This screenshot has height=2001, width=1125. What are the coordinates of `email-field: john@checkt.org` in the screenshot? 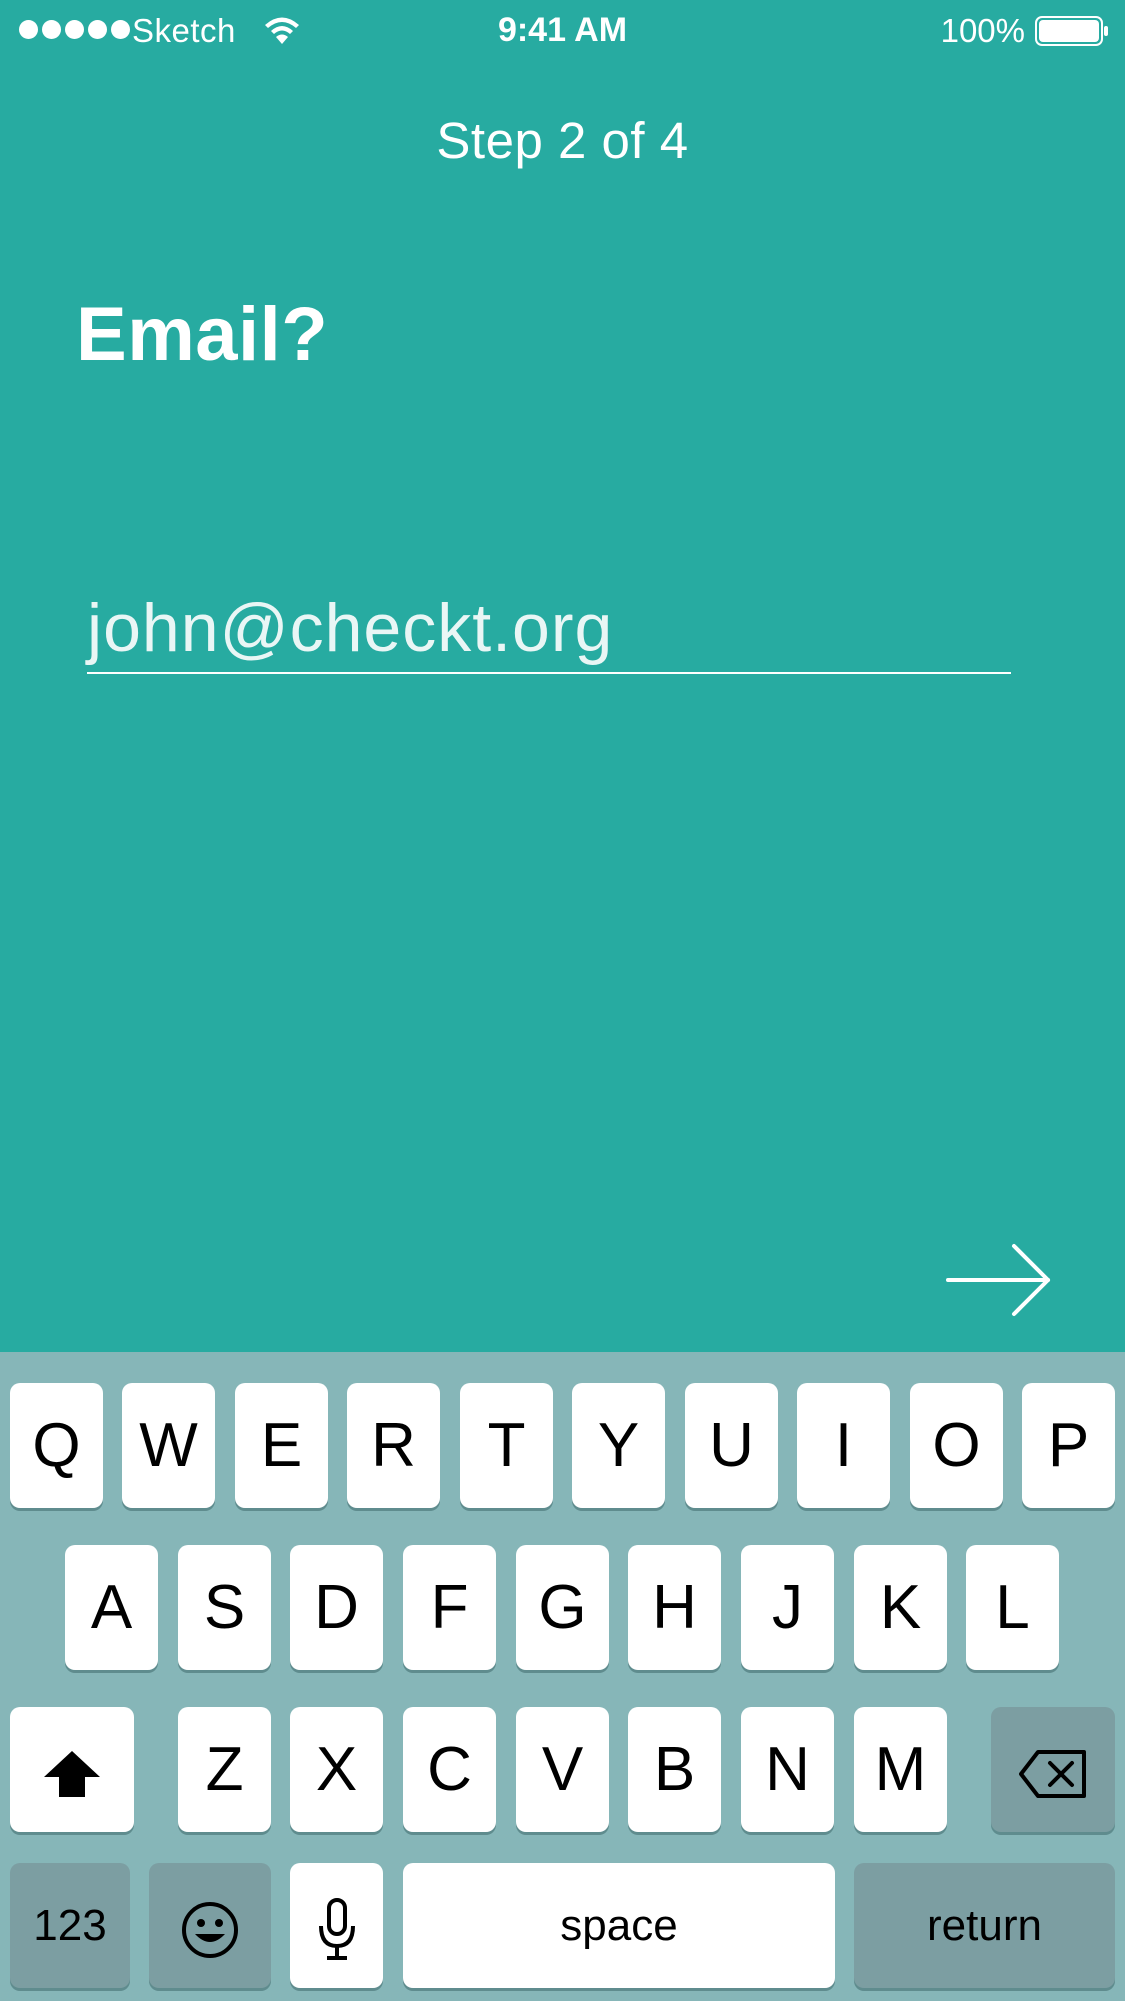 It's located at (549, 631).